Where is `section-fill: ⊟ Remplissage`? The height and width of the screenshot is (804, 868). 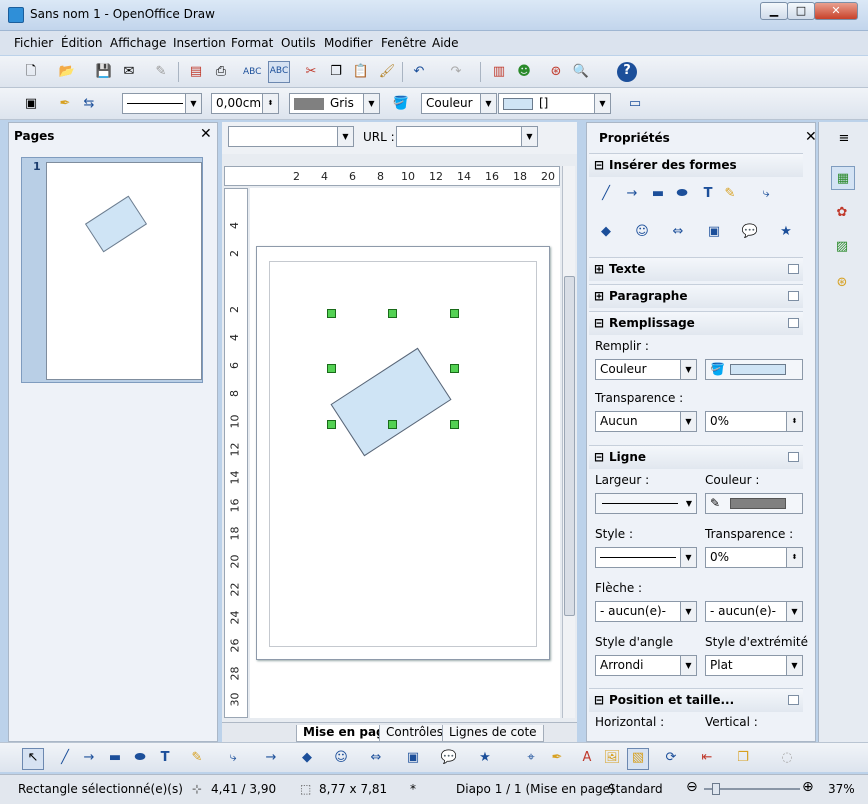 section-fill: ⊟ Remplissage is located at coordinates (696, 323).